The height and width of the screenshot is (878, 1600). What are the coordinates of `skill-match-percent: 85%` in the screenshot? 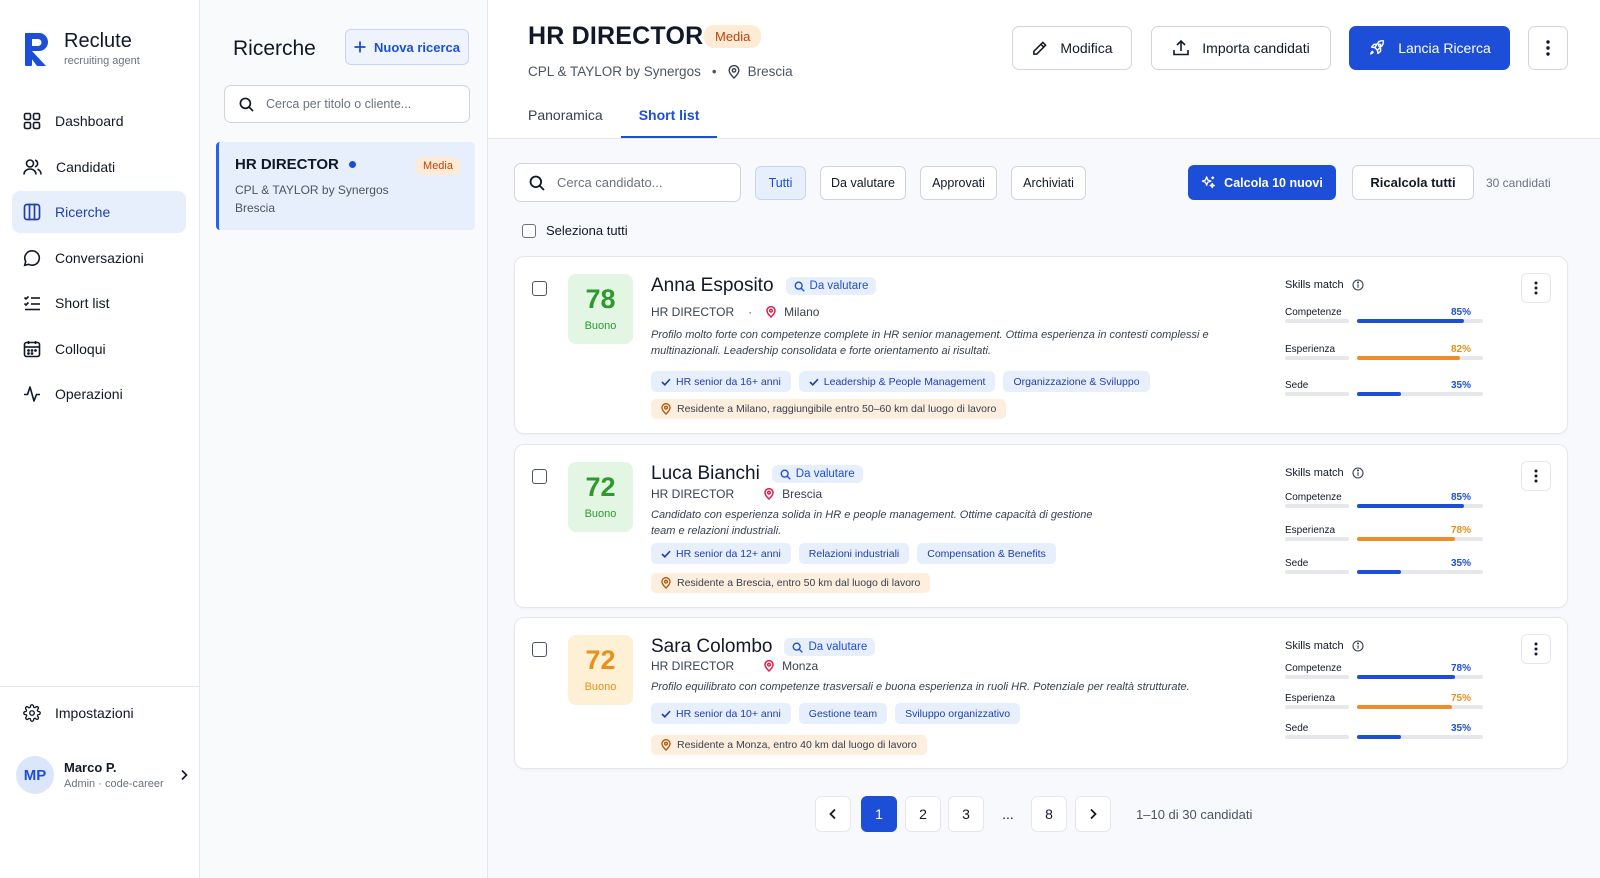 It's located at (1460, 497).